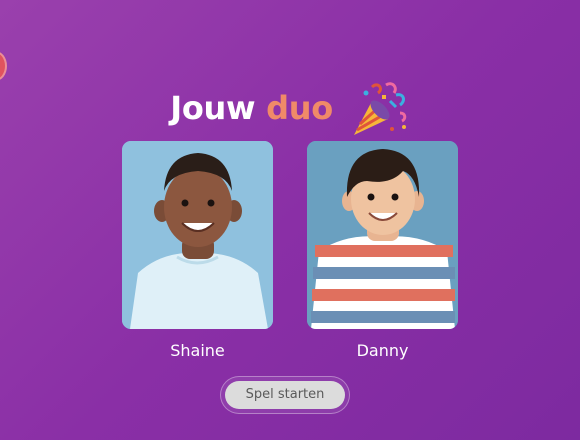  Describe the element at coordinates (213, 108) in the screenshot. I see `title-word-1: Jouw` at that location.